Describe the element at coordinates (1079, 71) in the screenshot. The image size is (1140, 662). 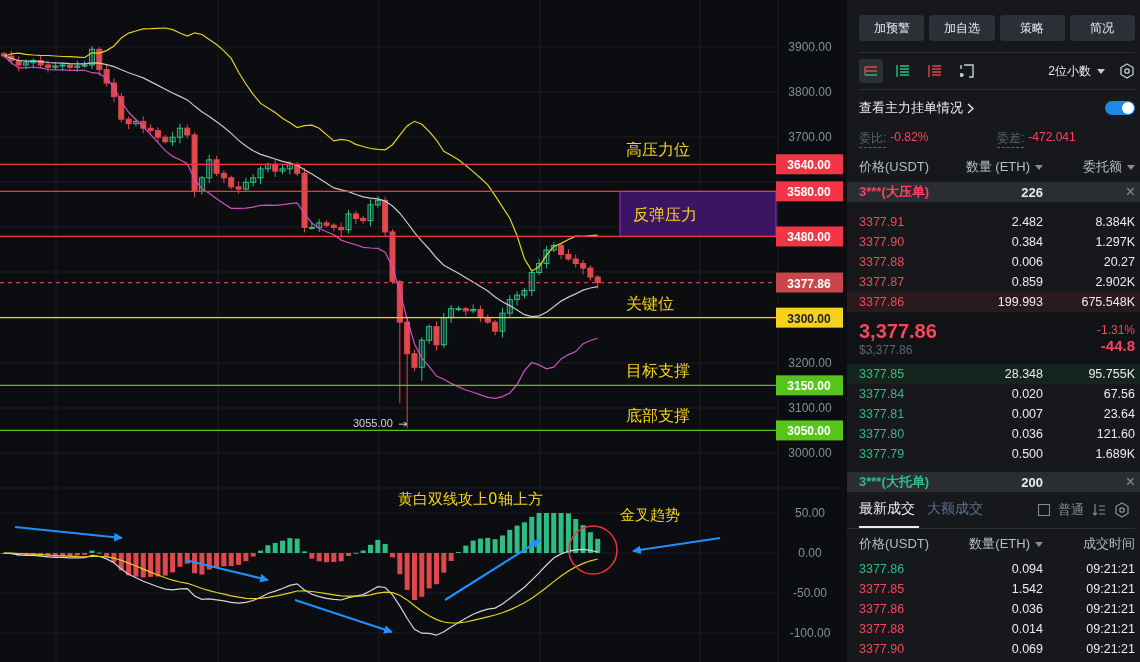
I see `decimals-dropdown: 2位小数` at that location.